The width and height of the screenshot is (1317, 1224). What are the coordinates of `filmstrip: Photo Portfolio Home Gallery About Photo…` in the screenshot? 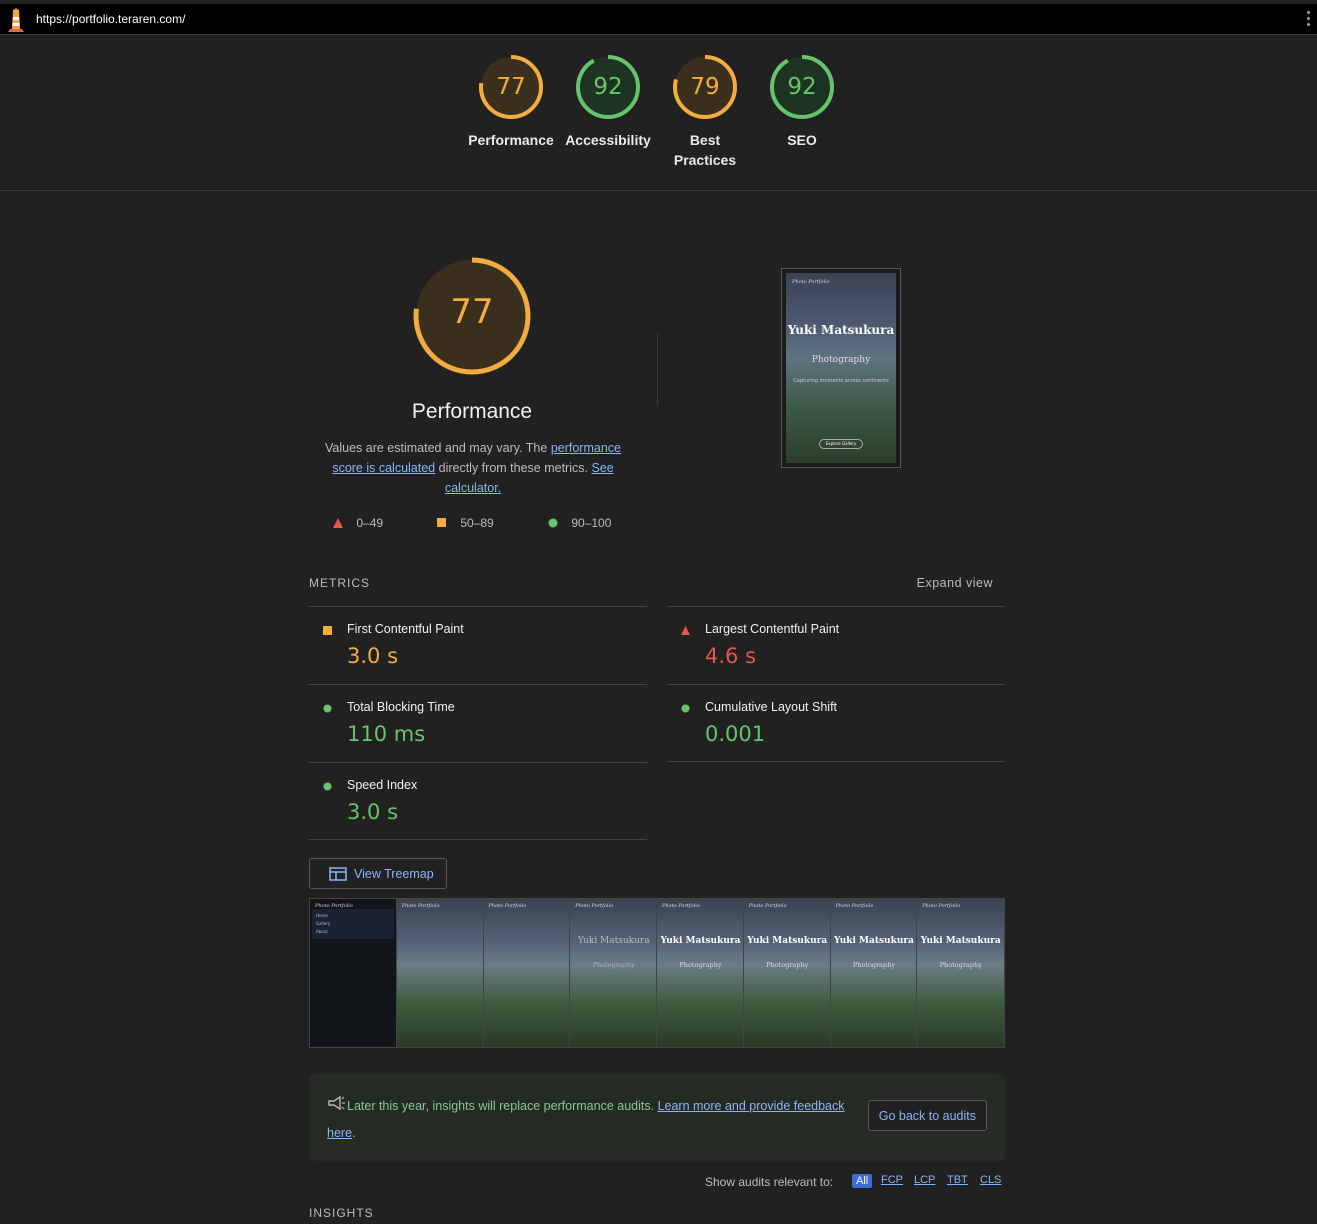 It's located at (657, 973).